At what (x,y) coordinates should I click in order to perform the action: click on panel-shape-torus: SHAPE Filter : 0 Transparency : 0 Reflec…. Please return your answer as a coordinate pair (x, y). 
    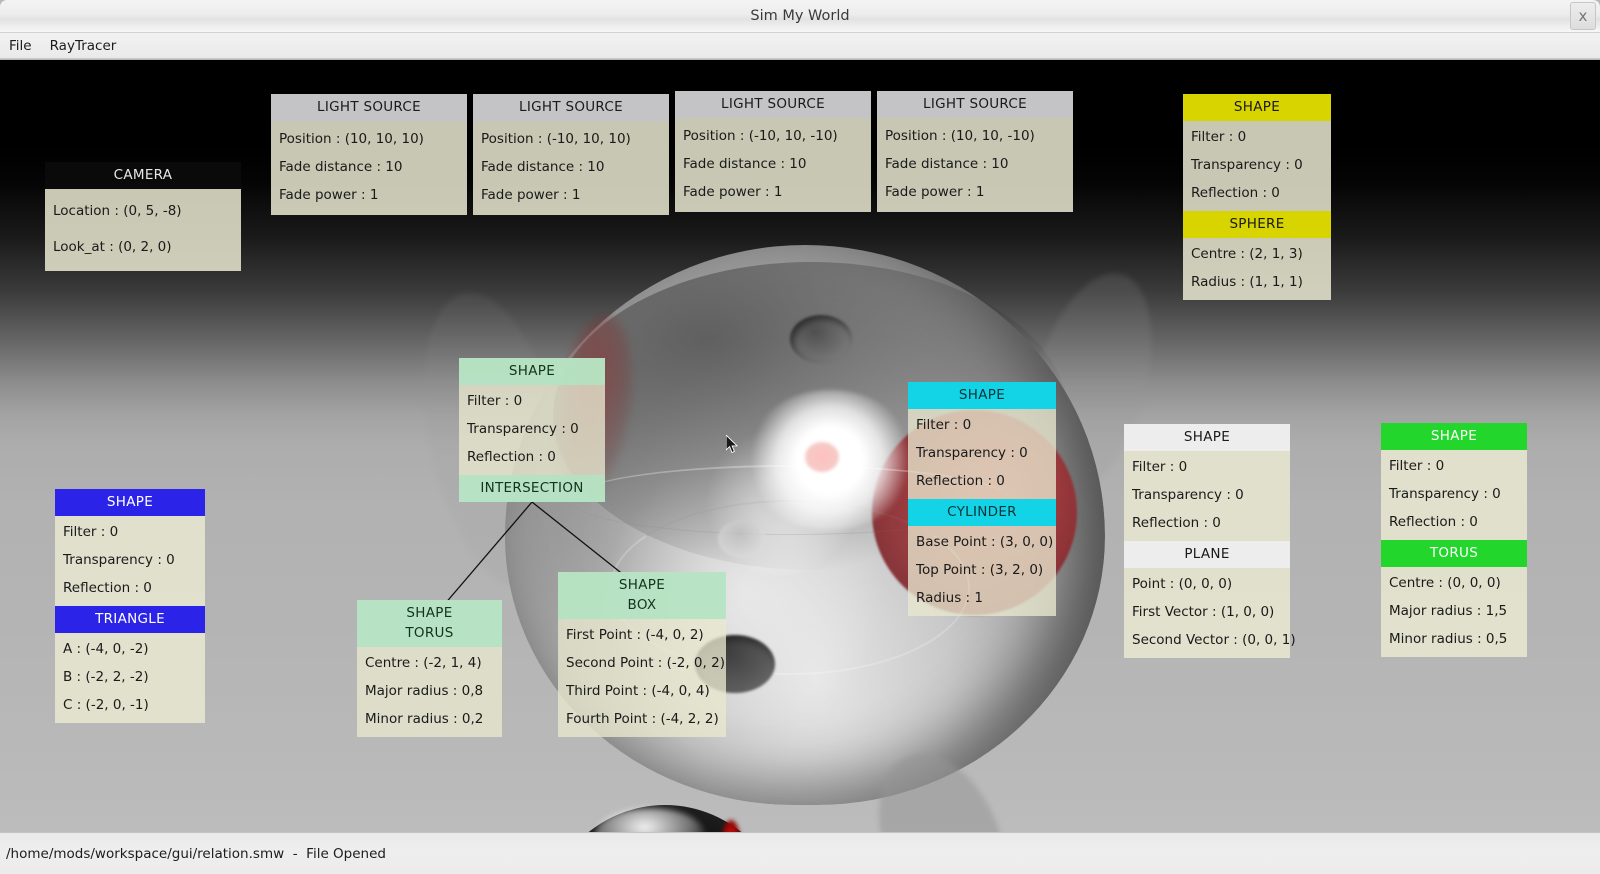
    Looking at the image, I should click on (1454, 540).